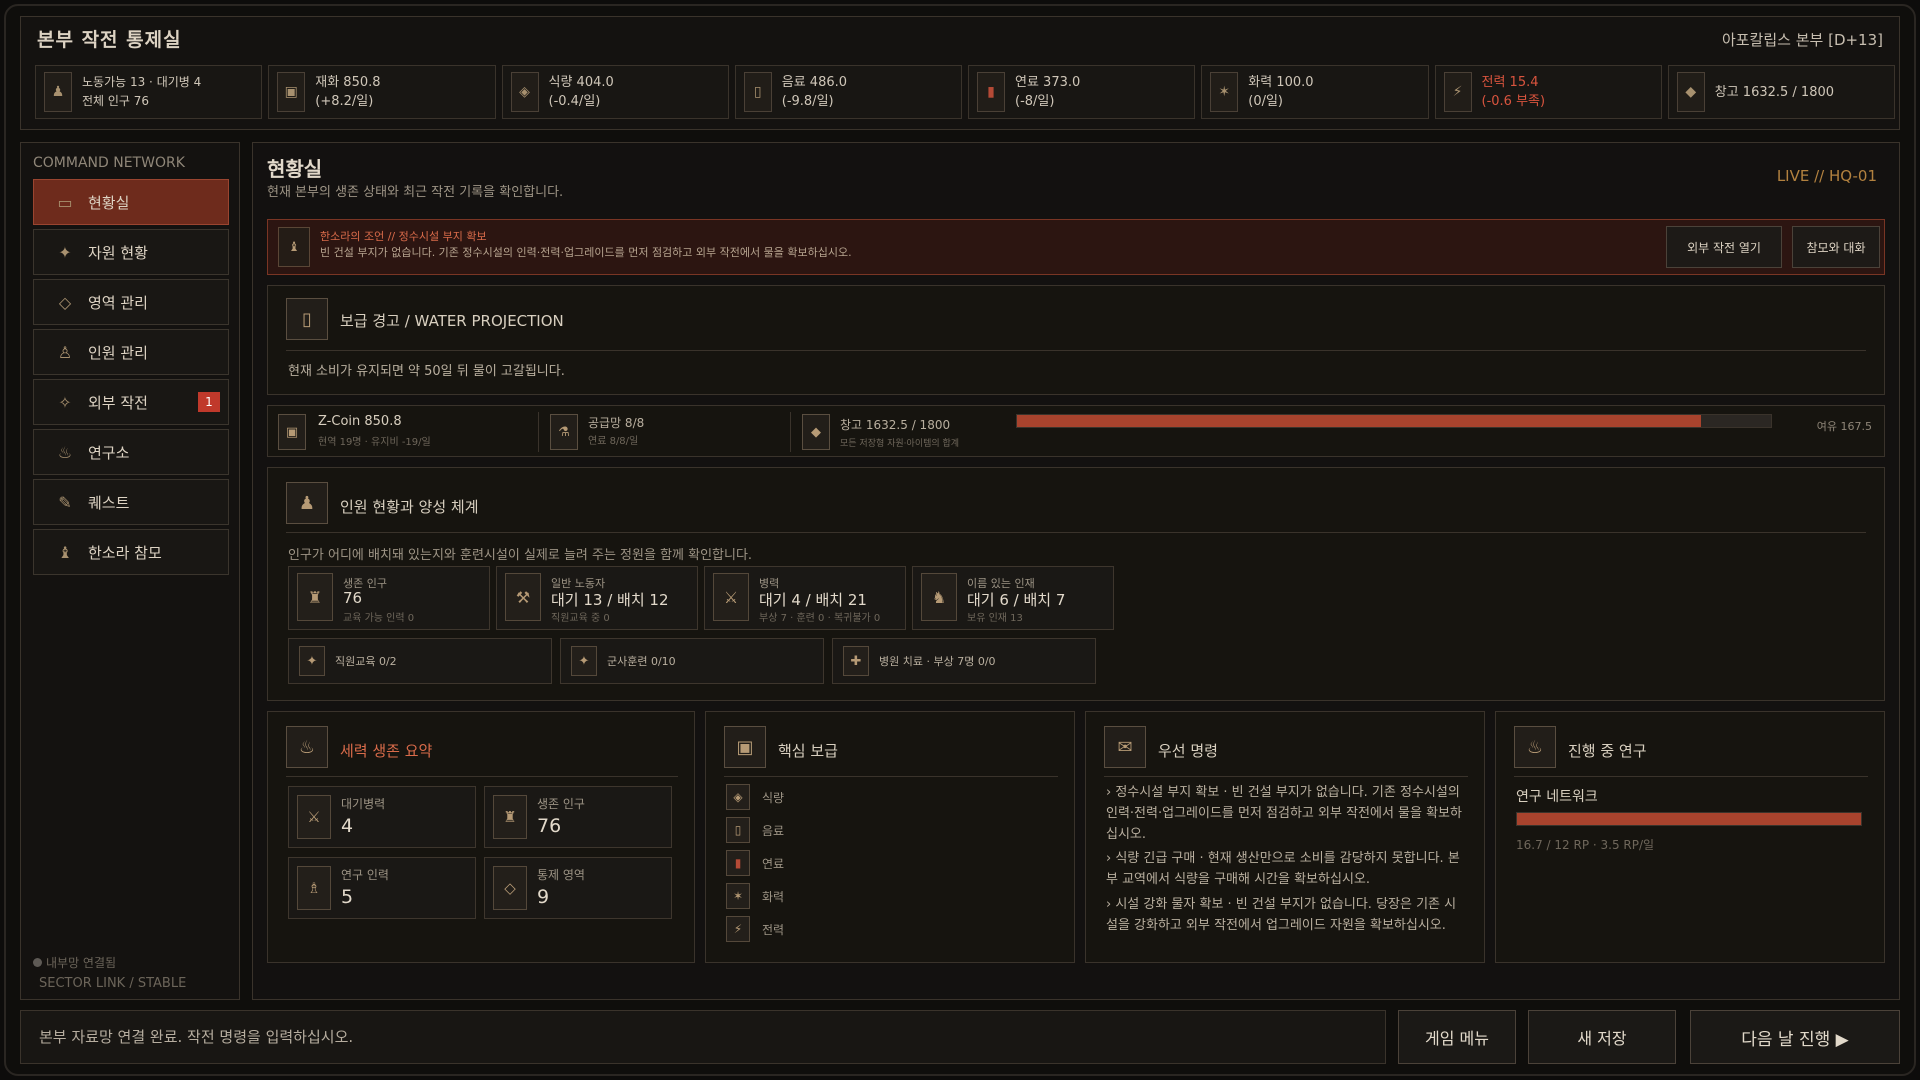 This screenshot has height=1080, width=1920. Describe the element at coordinates (1315, 92) in the screenshot. I see `resource-firepower: ✶ 화력 100.0 (0/일)` at that location.